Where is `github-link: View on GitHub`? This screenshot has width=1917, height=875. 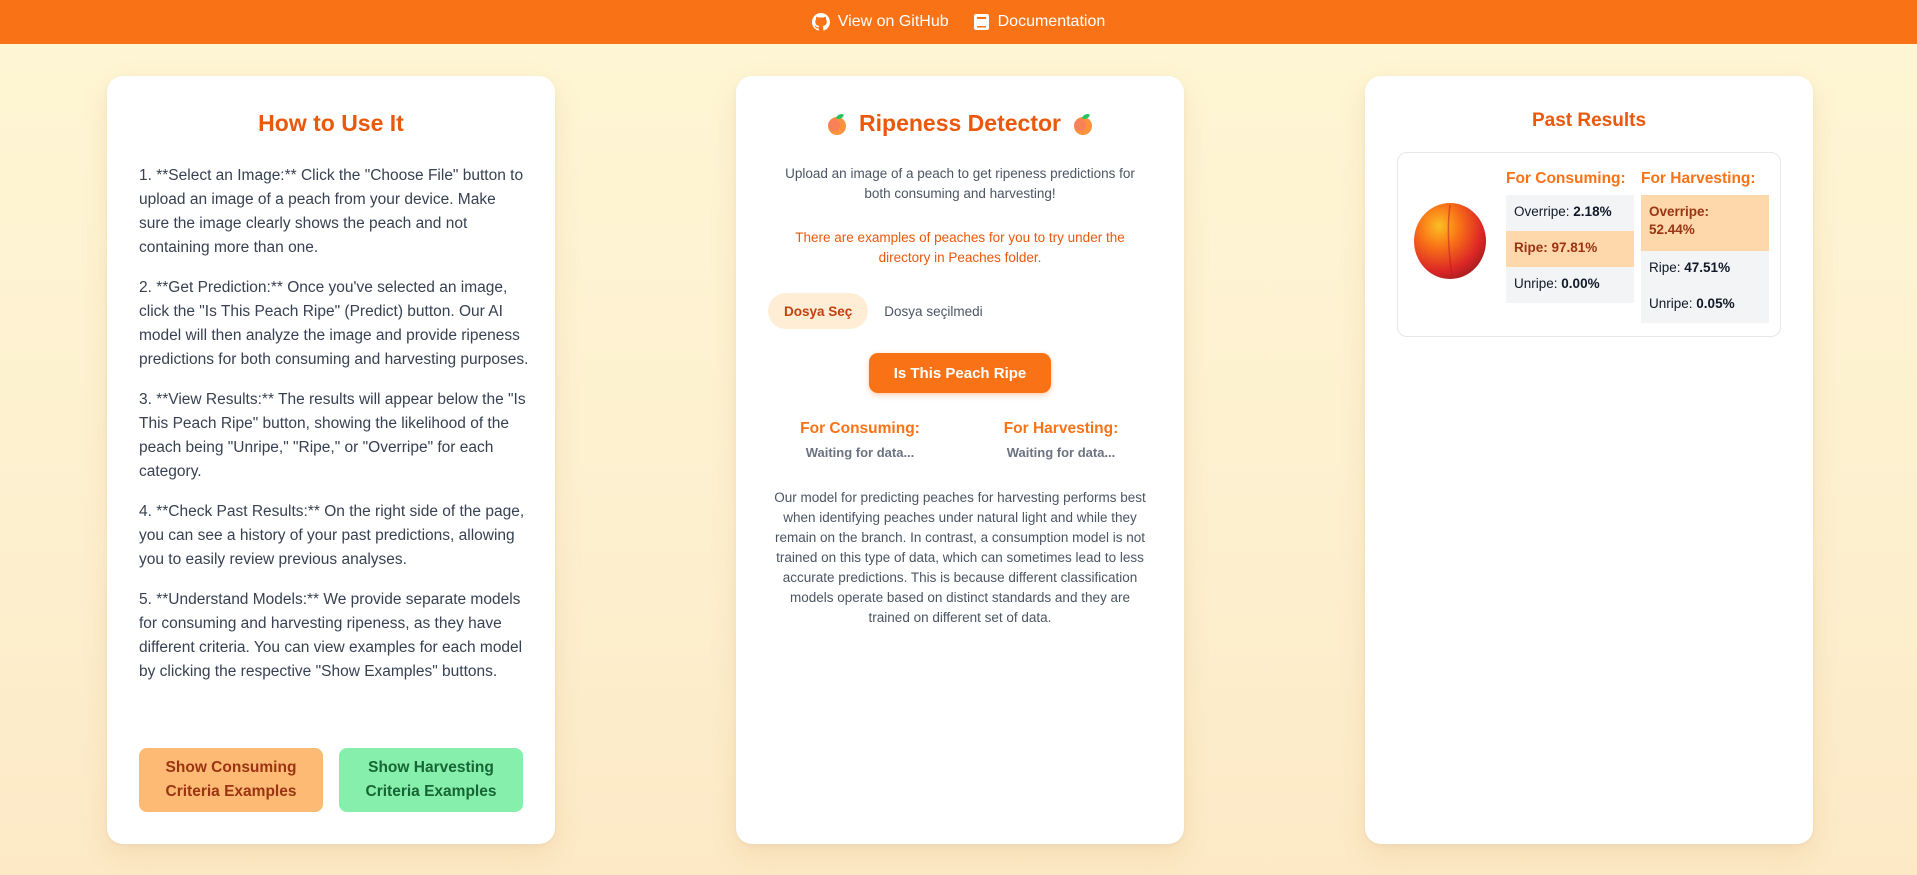 github-link: View on GitHub is located at coordinates (880, 22).